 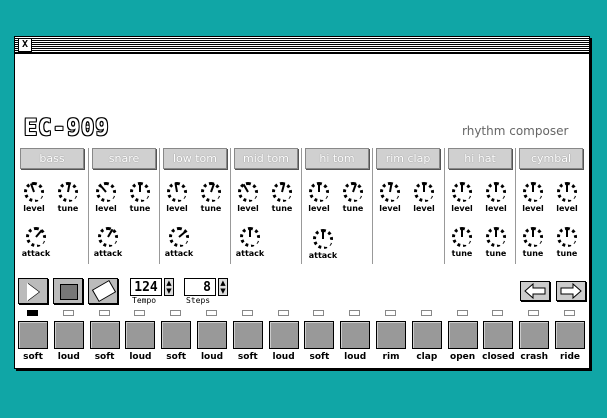 I want to click on instrument-button-mid-tom: mid tom, so click(x=266, y=158).